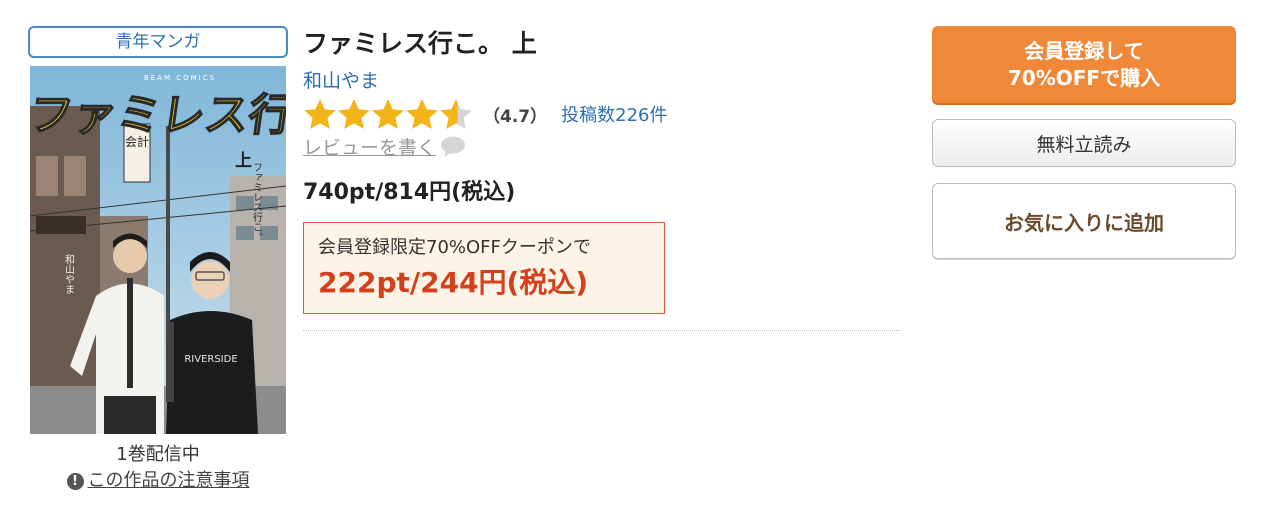 The image size is (1280, 519). What do you see at coordinates (169, 480) in the screenshot?
I see `content-notice-link: この作品の注意事項` at bounding box center [169, 480].